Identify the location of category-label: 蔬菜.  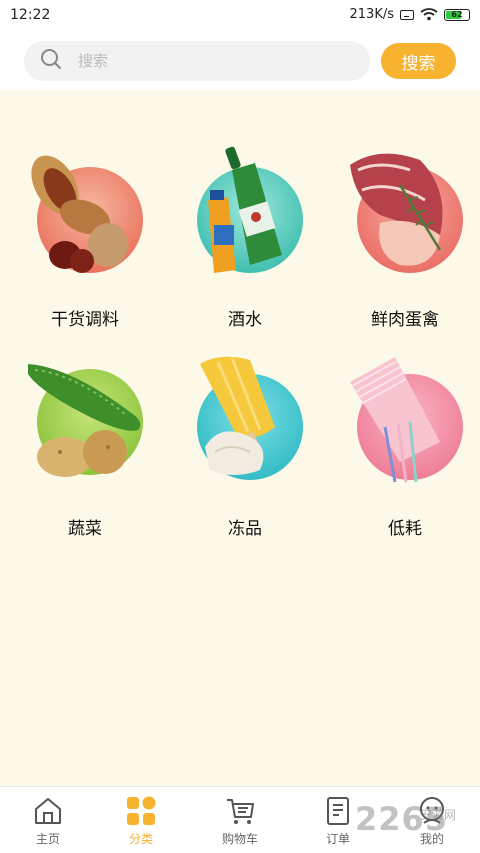
(85, 529).